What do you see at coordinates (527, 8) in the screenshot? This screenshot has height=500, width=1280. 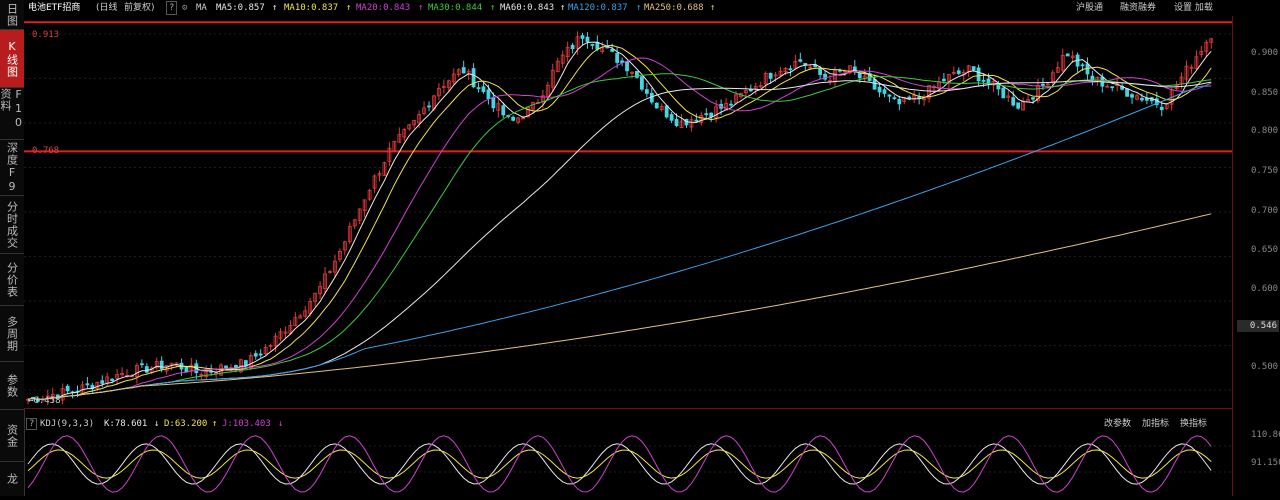 I see `ma60-value: MA60:0.843` at bounding box center [527, 8].